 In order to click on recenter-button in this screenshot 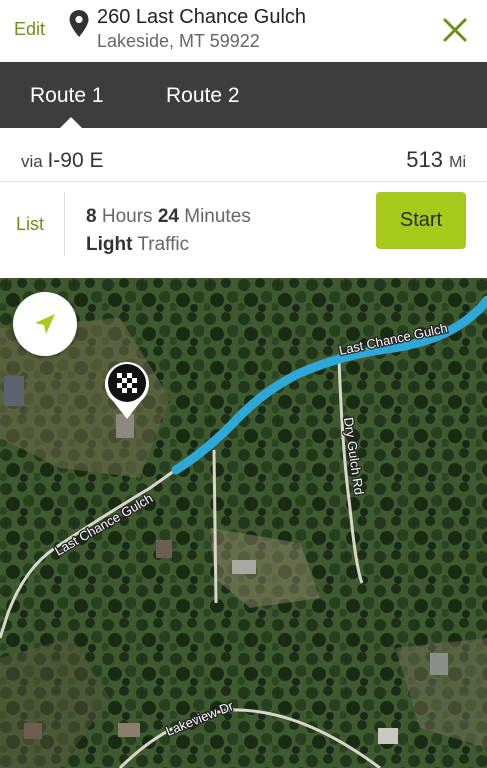, I will do `click(45, 324)`.